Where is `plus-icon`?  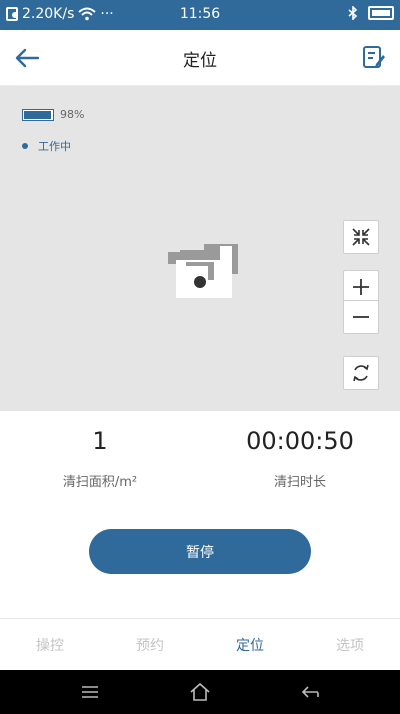 plus-icon is located at coordinates (361, 287).